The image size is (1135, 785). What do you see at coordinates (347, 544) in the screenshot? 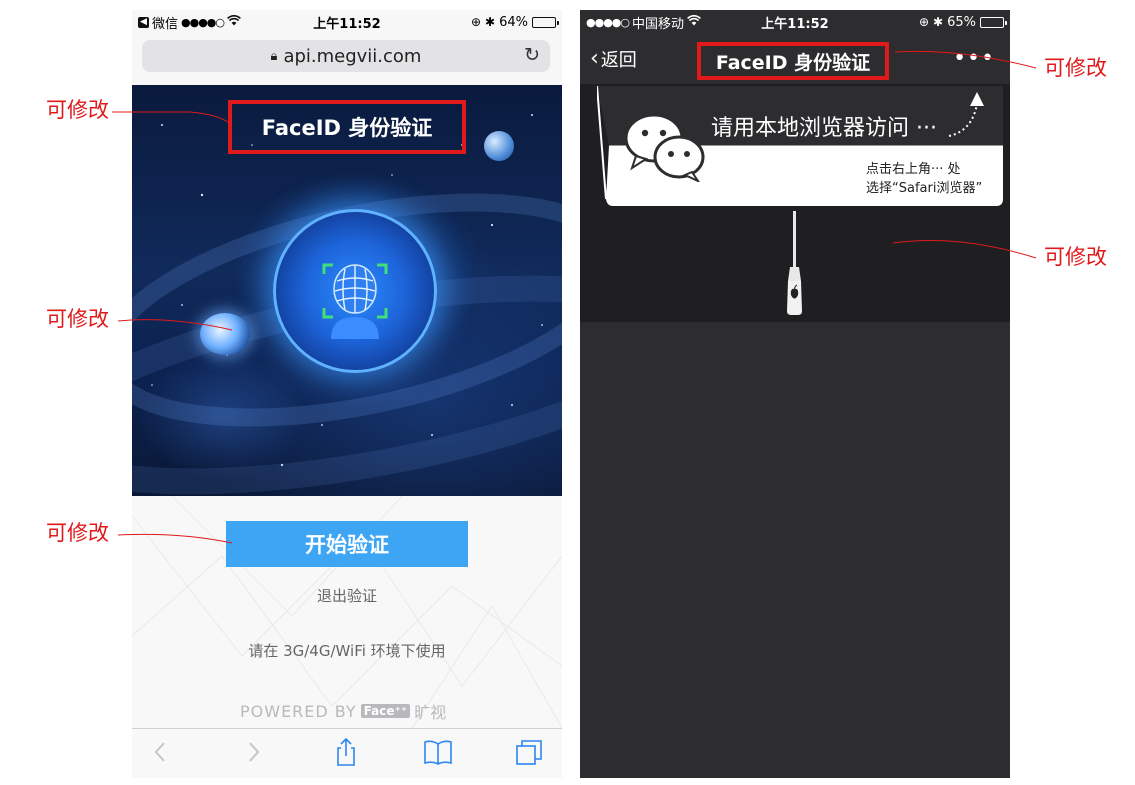
I see `start-verification-button: 开始验证` at bounding box center [347, 544].